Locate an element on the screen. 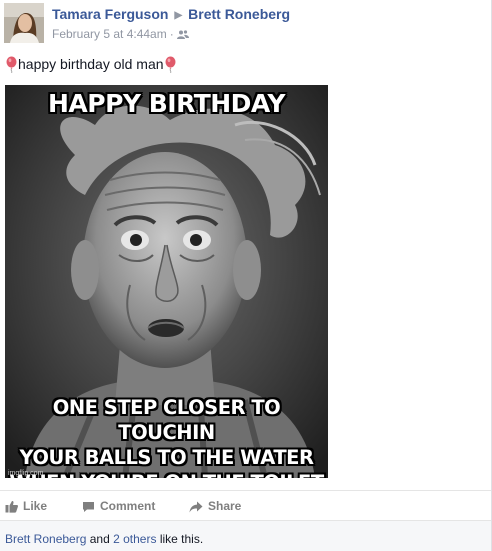  status-message: happy birthday old man is located at coordinates (91, 64).